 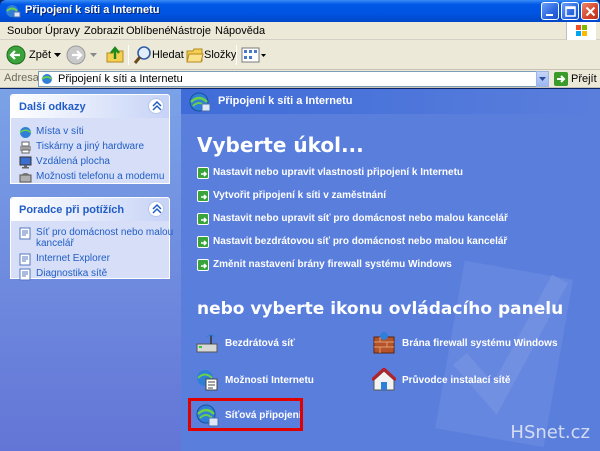 I want to click on link-label: Internet Explorer, so click(x=73, y=258).